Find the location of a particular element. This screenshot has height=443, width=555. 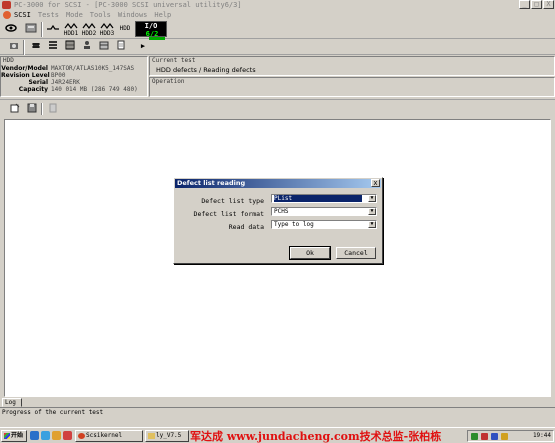

read-data-select: Type to log ▼ is located at coordinates (324, 224).